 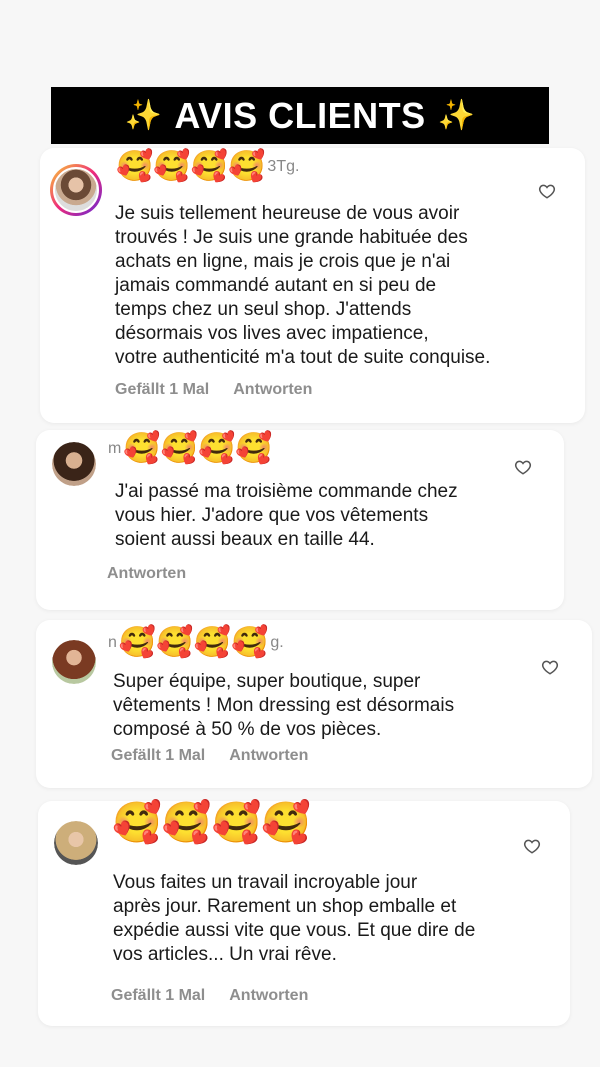 I want to click on banner-title: AVIS CLIENTS, so click(x=300, y=115).